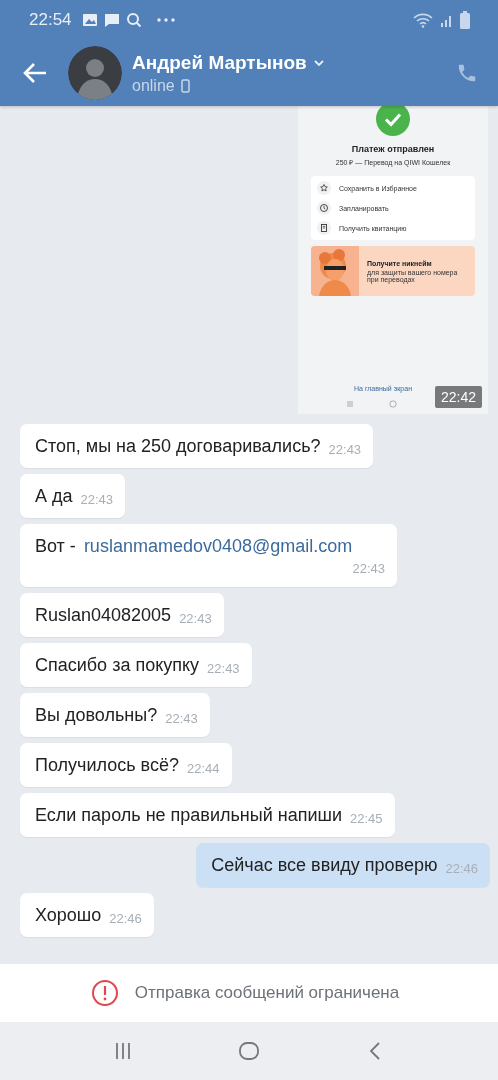 Image resolution: width=498 pixels, height=1080 pixels. I want to click on image-icon, so click(89, 20).